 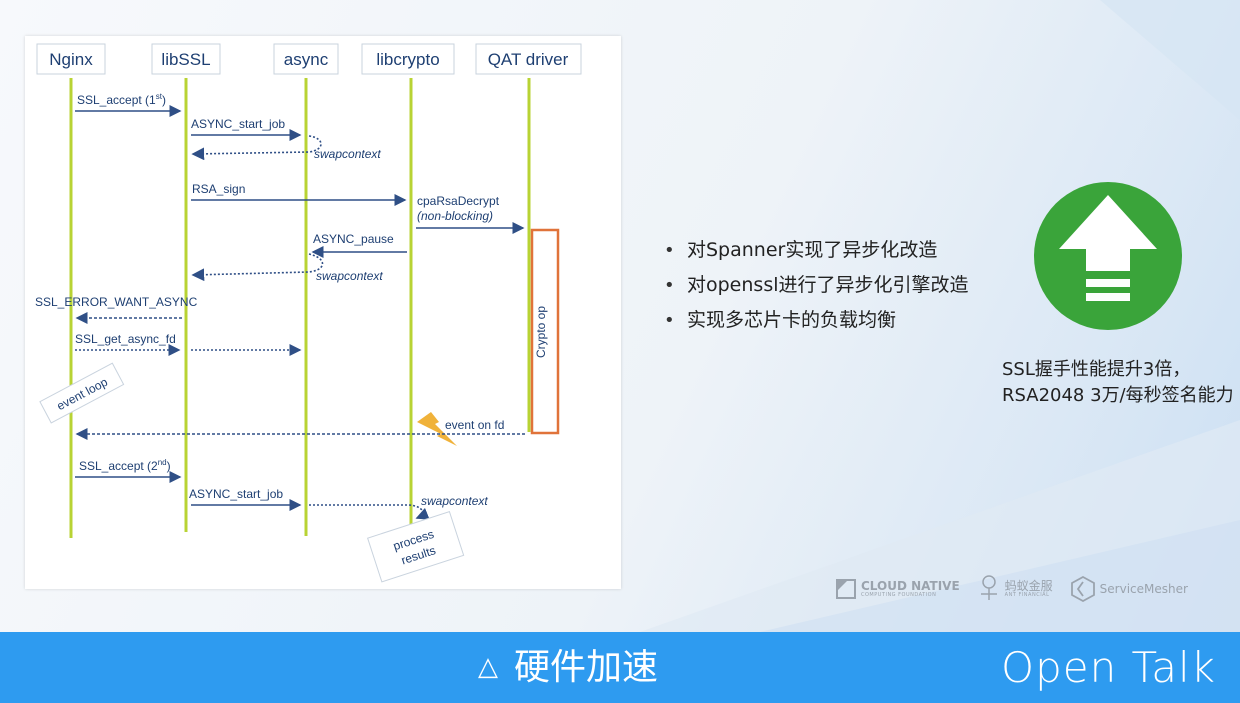 What do you see at coordinates (125, 339) in the screenshot?
I see `msg-ssl-get-async-fd: SSL_get_async_fd` at bounding box center [125, 339].